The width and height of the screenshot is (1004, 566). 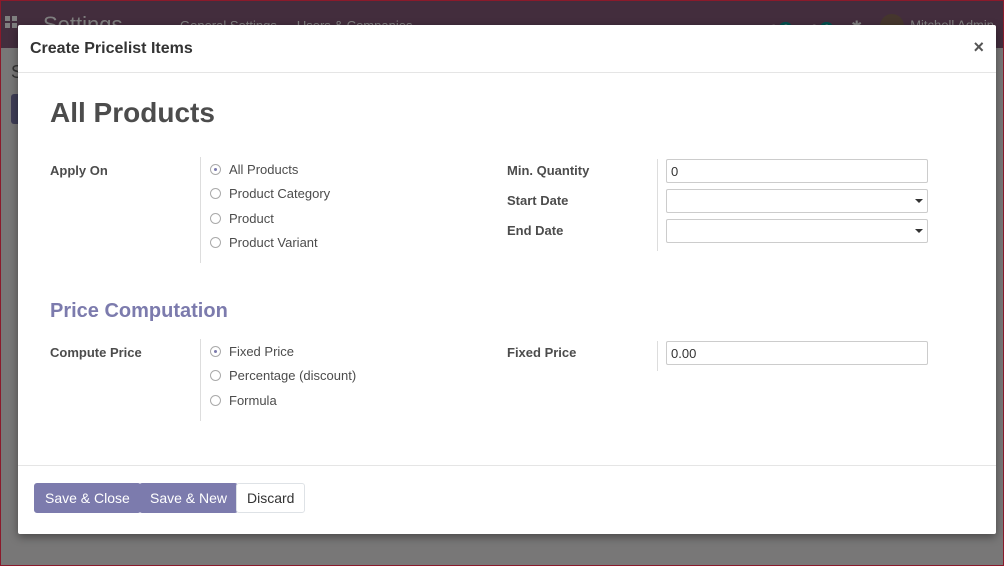 What do you see at coordinates (507, 49) in the screenshot?
I see `modal-header: Create Pricelist Items ×` at bounding box center [507, 49].